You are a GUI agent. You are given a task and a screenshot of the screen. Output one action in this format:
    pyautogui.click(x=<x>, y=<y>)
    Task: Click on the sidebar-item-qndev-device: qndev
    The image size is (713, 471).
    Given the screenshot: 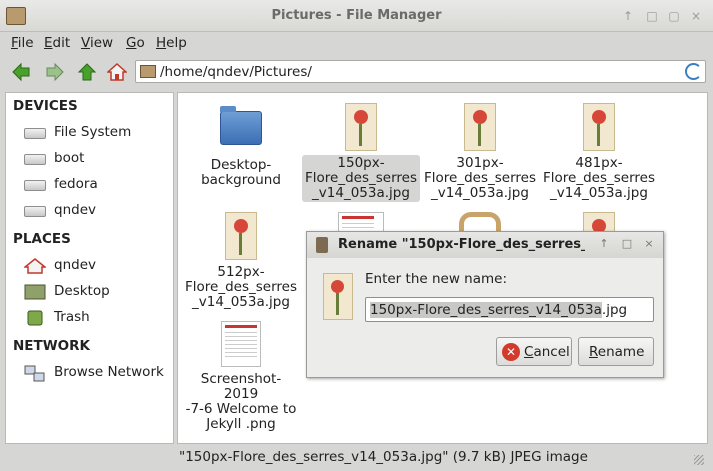 What is the action you would take?
    pyautogui.click(x=98, y=211)
    